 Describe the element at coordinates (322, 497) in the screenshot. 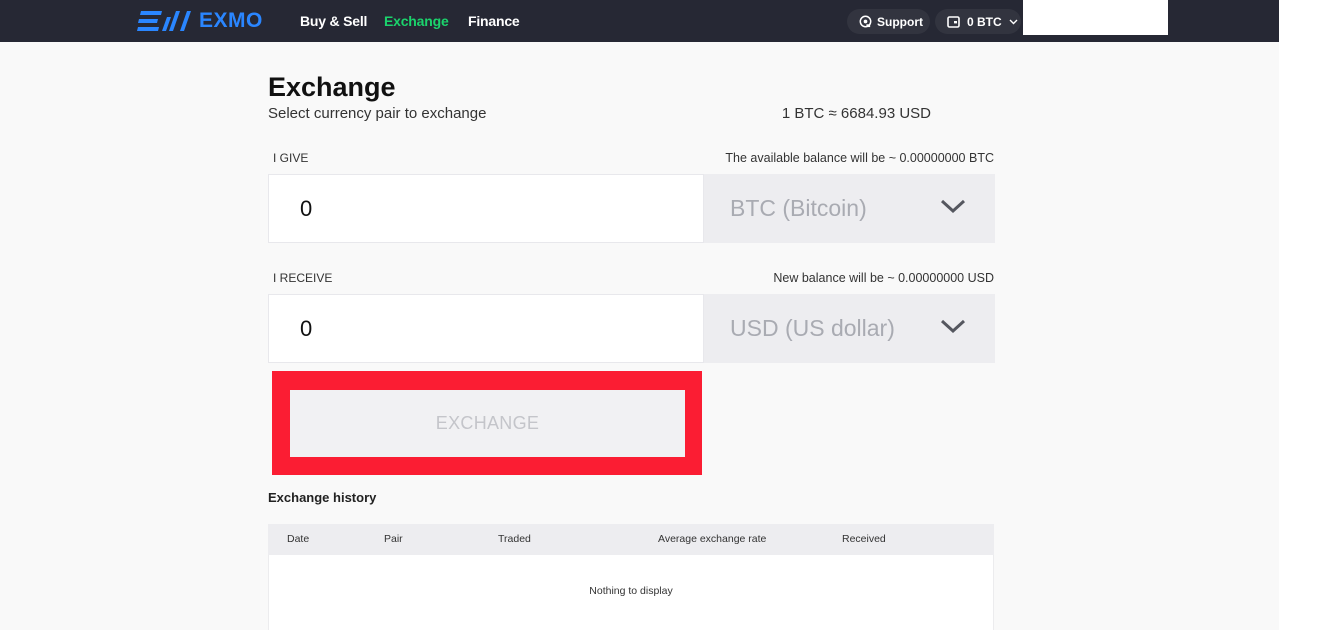

I see `history-title: Exchange history` at that location.